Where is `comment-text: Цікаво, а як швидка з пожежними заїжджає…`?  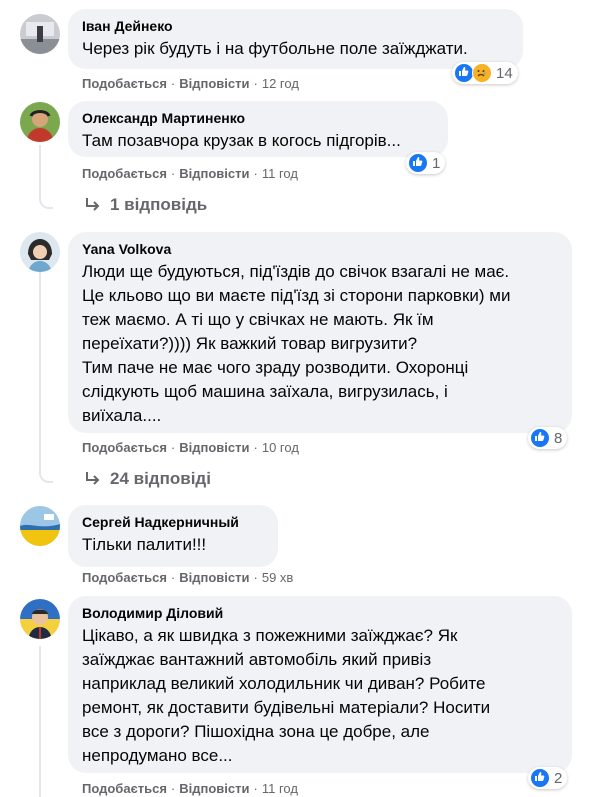 comment-text: Цікаво, а як швидка з пожежними заїжджає… is located at coordinates (286, 695).